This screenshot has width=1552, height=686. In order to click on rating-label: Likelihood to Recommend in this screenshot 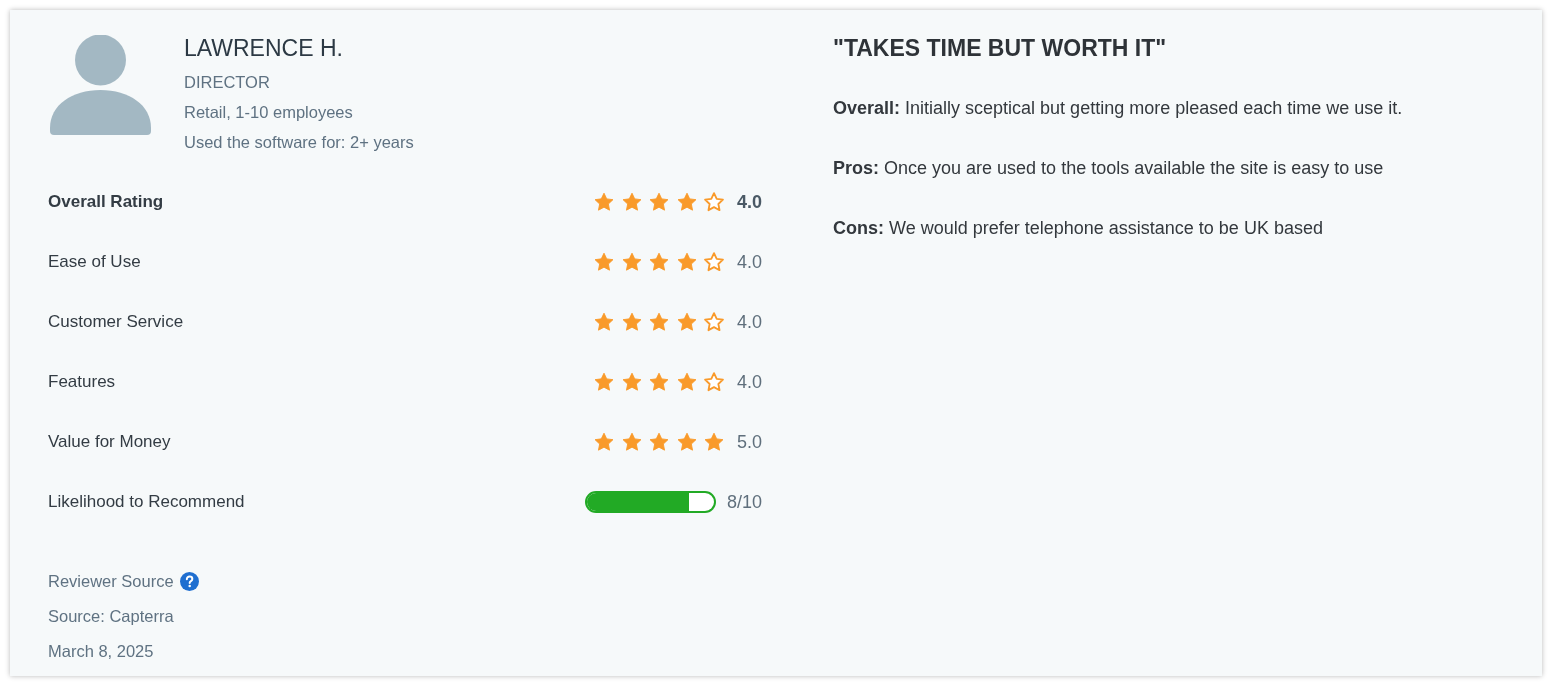, I will do `click(146, 502)`.